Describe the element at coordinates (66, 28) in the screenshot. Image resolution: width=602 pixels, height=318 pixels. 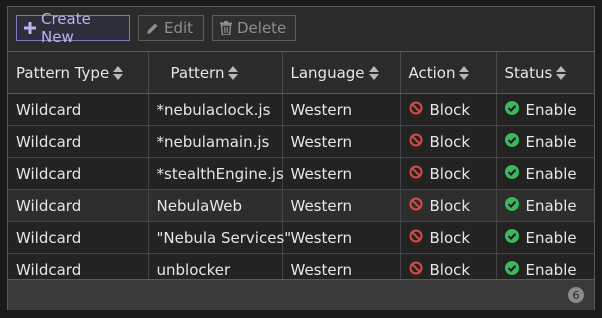
I see `create-new-label: Create New` at that location.